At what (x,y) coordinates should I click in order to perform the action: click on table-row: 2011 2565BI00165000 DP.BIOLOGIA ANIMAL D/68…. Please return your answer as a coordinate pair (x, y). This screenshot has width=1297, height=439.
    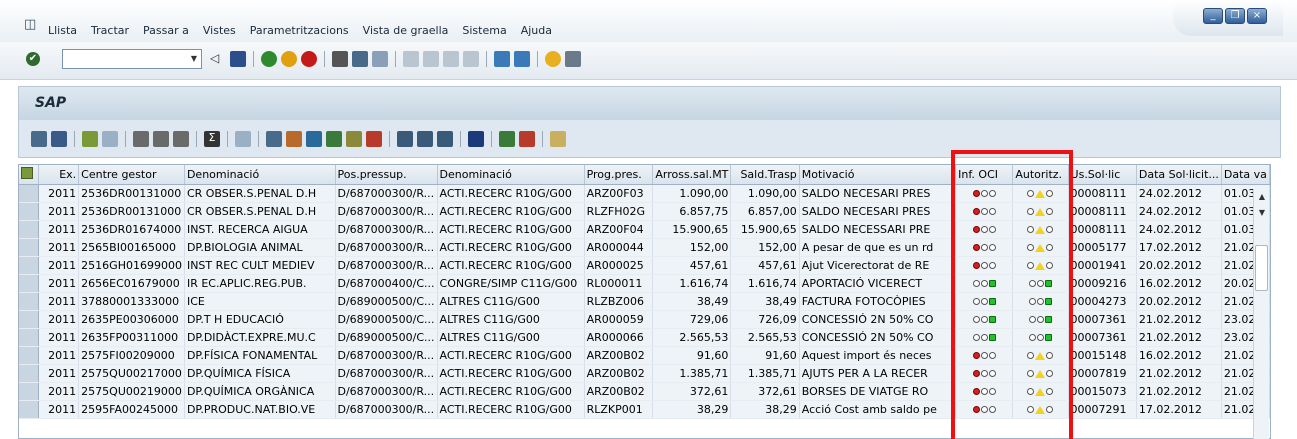
    Looking at the image, I should click on (645, 247).